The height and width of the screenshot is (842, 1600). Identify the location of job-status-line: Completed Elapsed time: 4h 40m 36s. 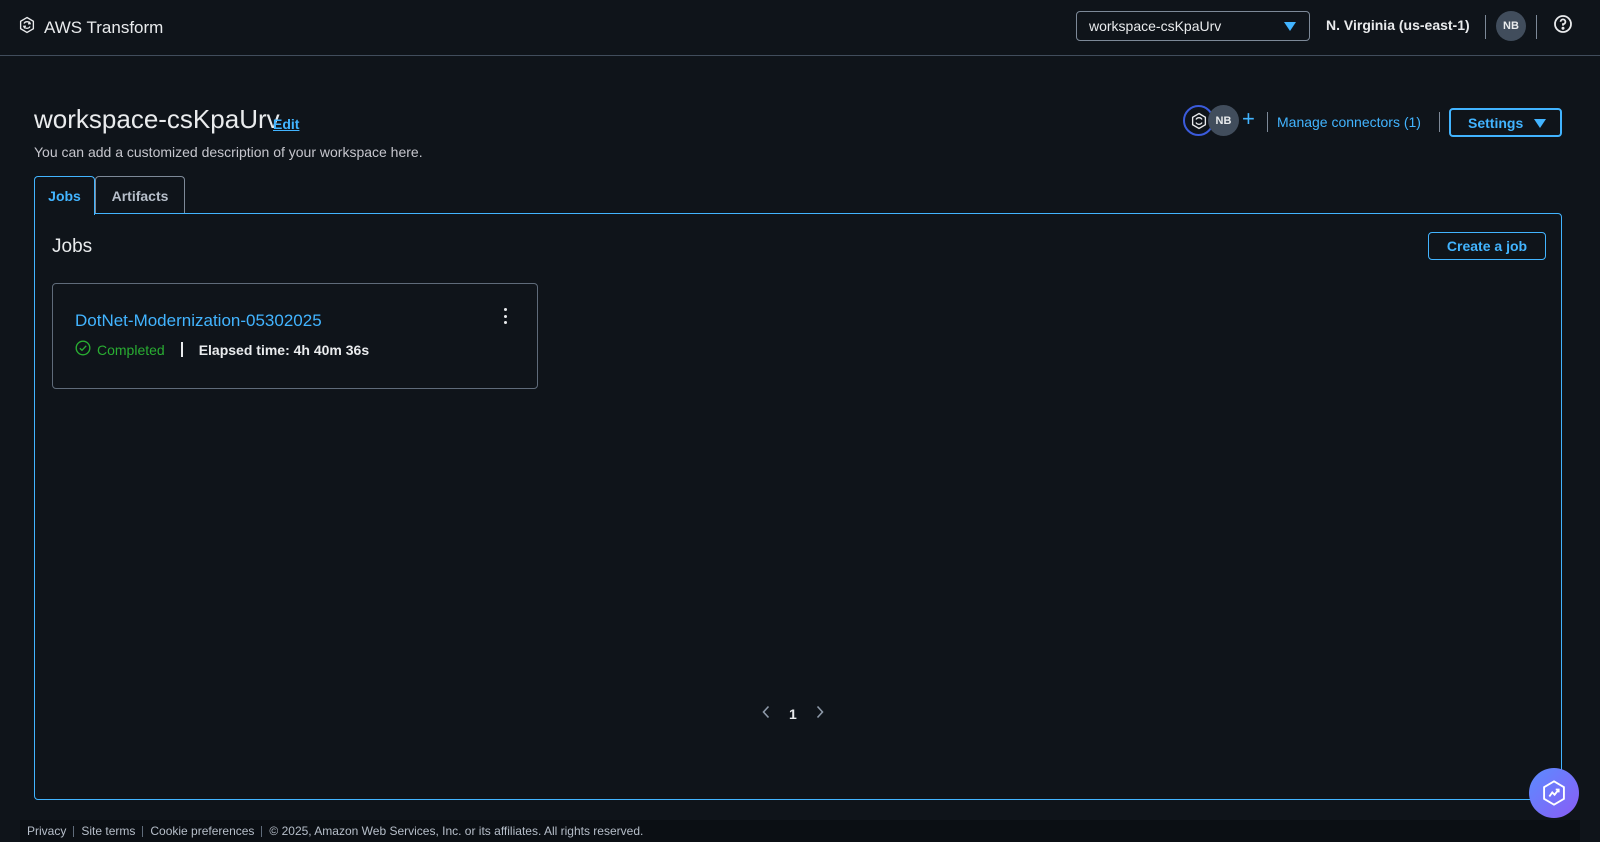
(222, 349).